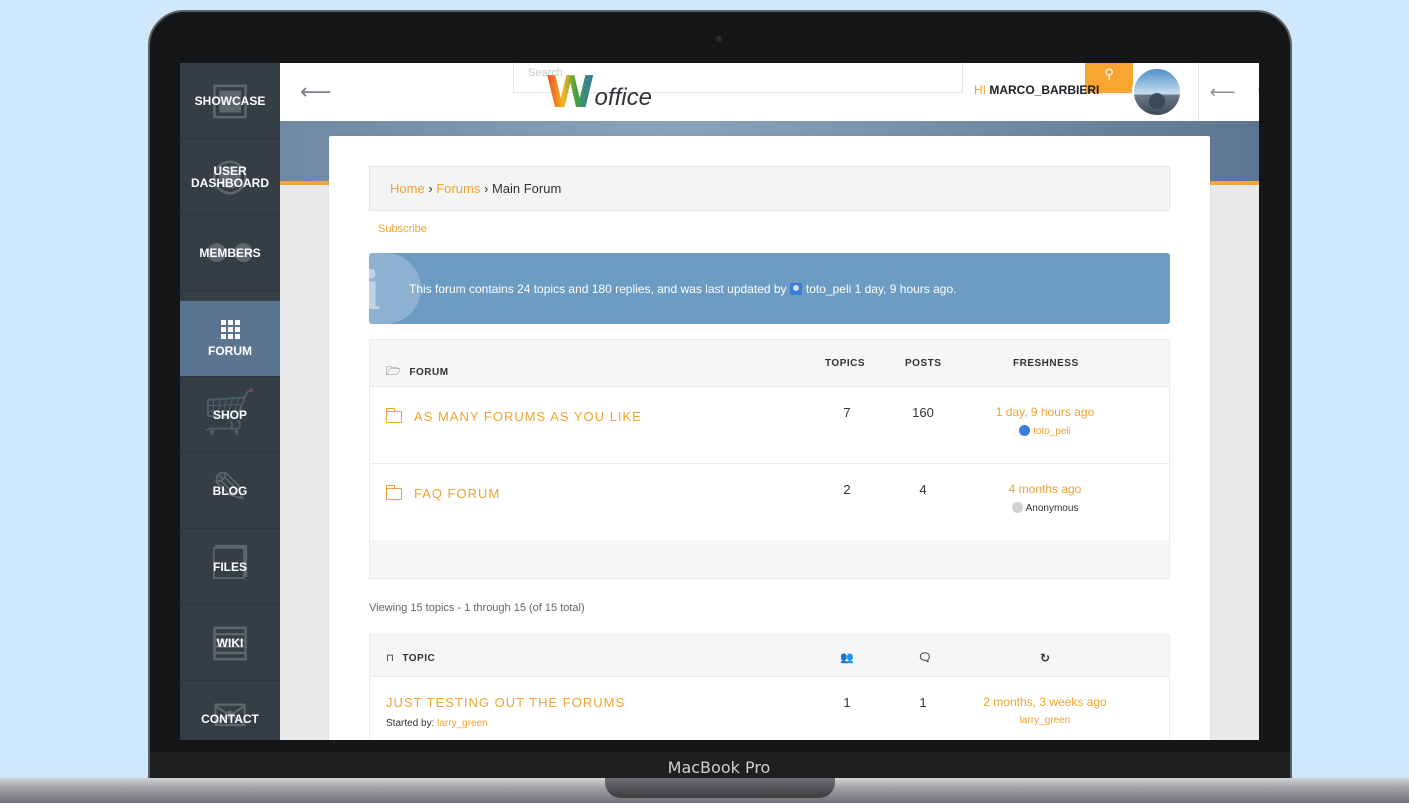 The height and width of the screenshot is (803, 1409). Describe the element at coordinates (1045, 658) in the screenshot. I see `refresh-icon: ↻` at that location.